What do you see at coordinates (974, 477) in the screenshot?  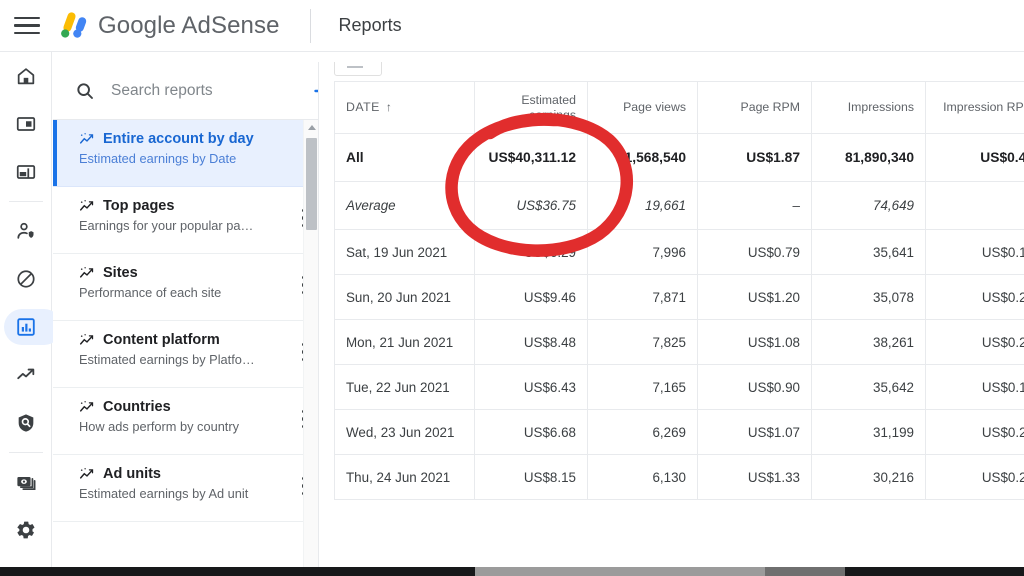 I see `cell-impression-rpm: US$0.27` at bounding box center [974, 477].